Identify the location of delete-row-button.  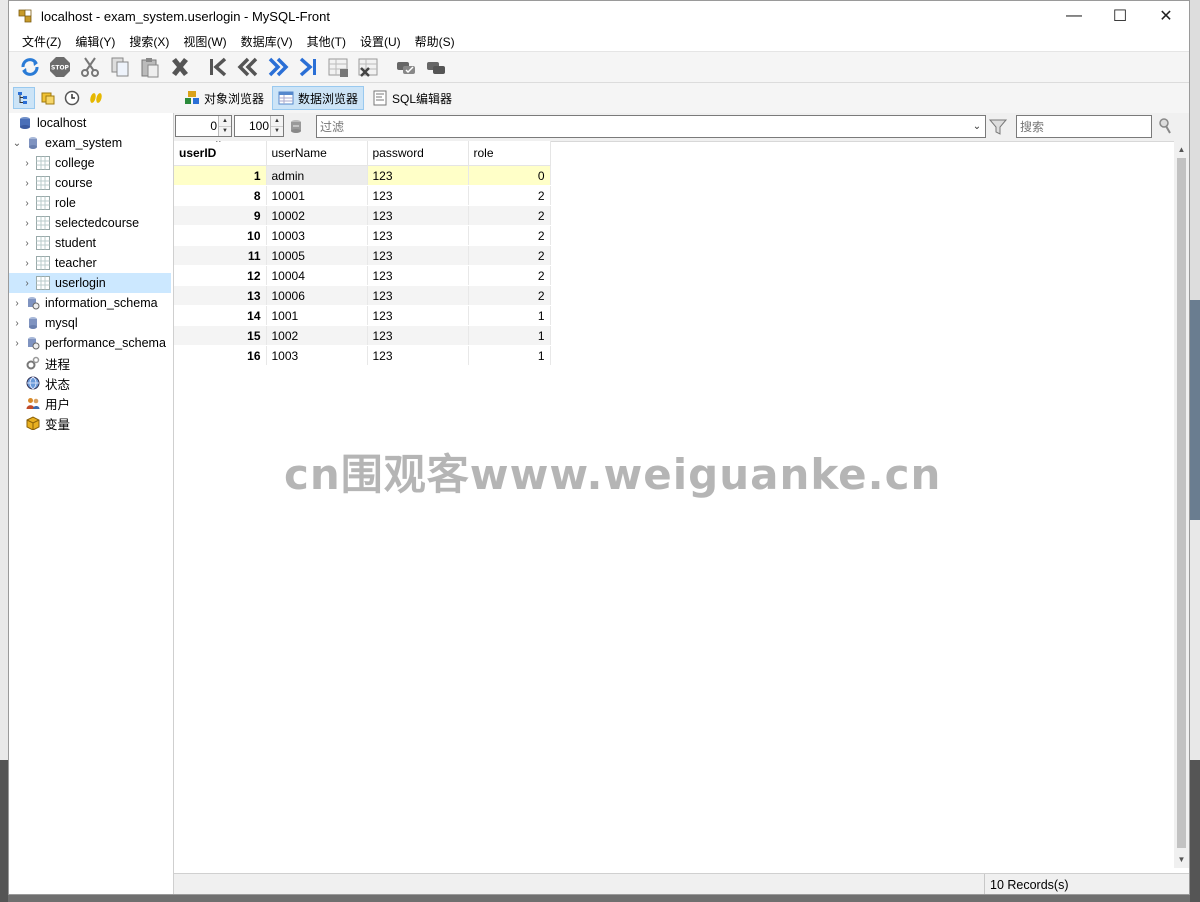
(368, 67).